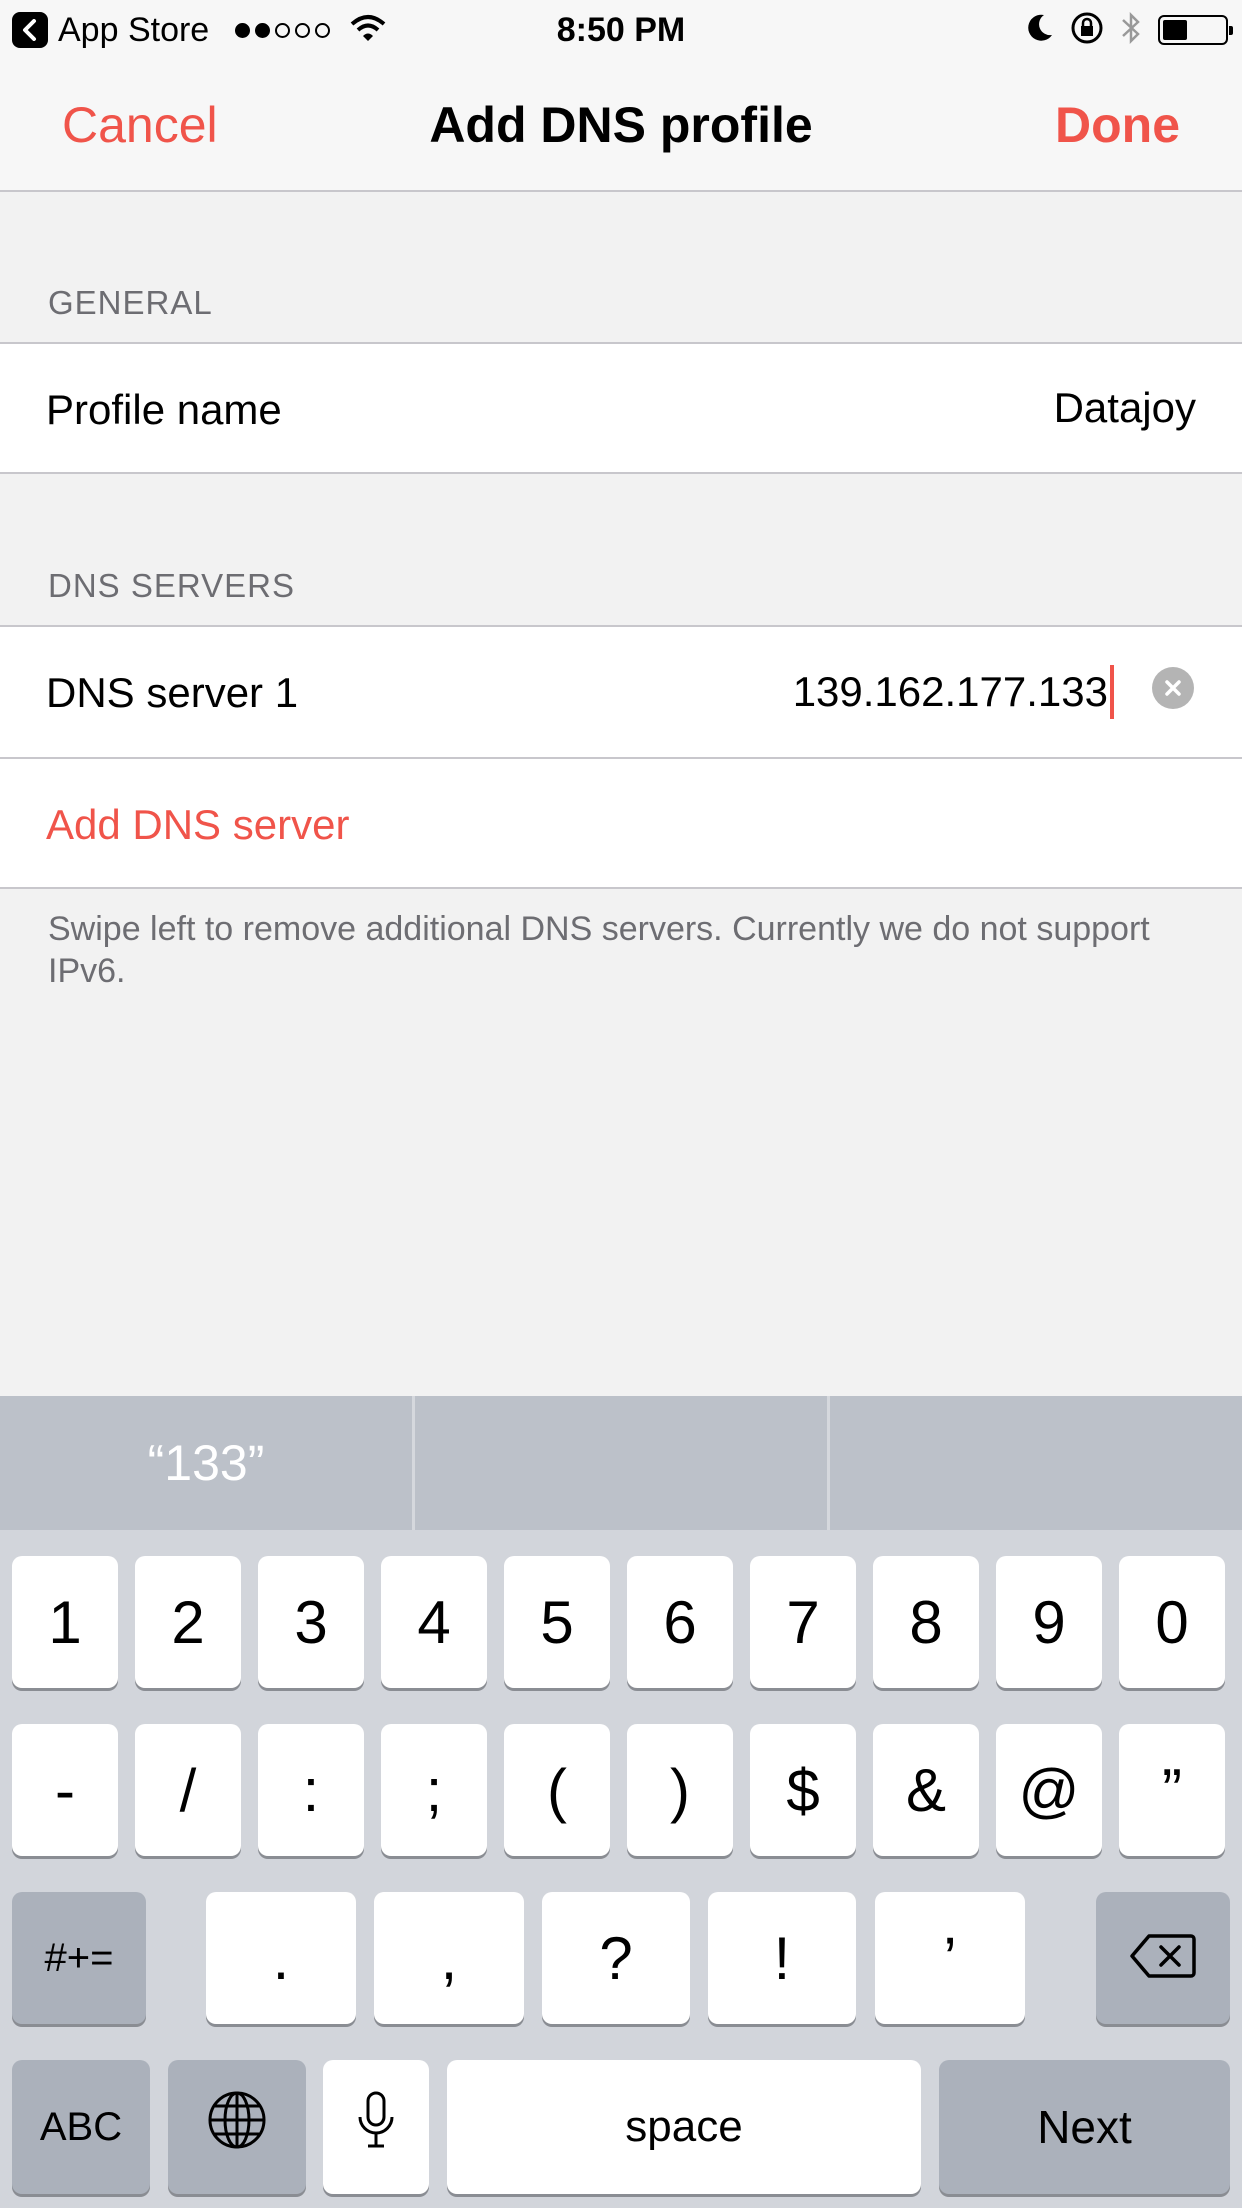  What do you see at coordinates (1131, 30) in the screenshot?
I see `bluetooth-icon` at bounding box center [1131, 30].